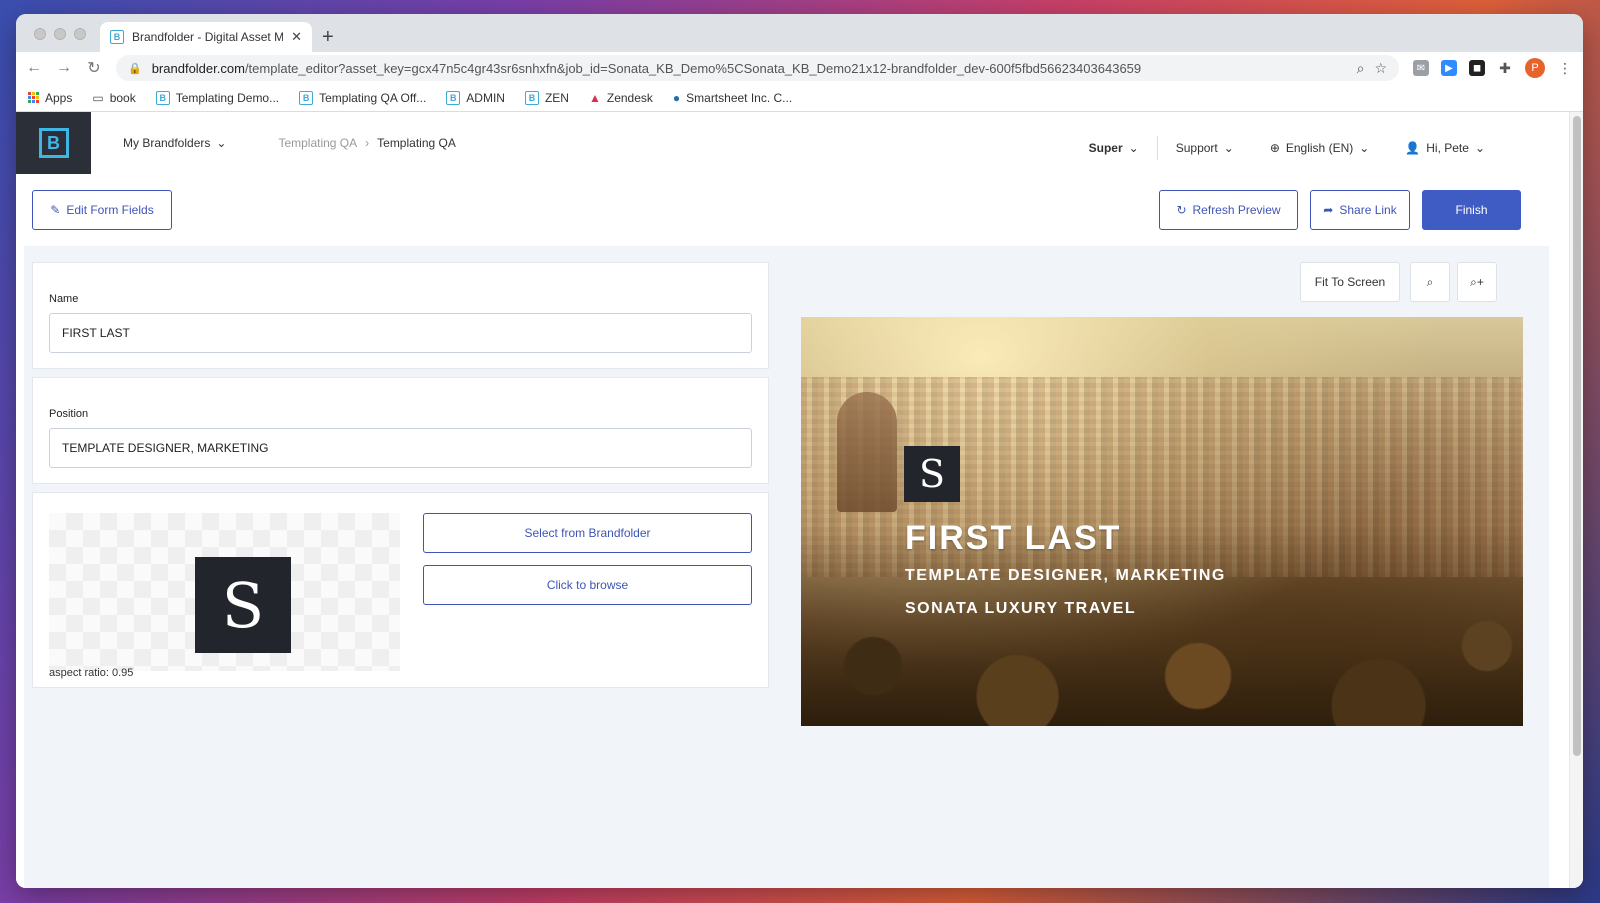 The image size is (1600, 903). I want to click on preview-name: FIRST LAST, so click(1013, 538).